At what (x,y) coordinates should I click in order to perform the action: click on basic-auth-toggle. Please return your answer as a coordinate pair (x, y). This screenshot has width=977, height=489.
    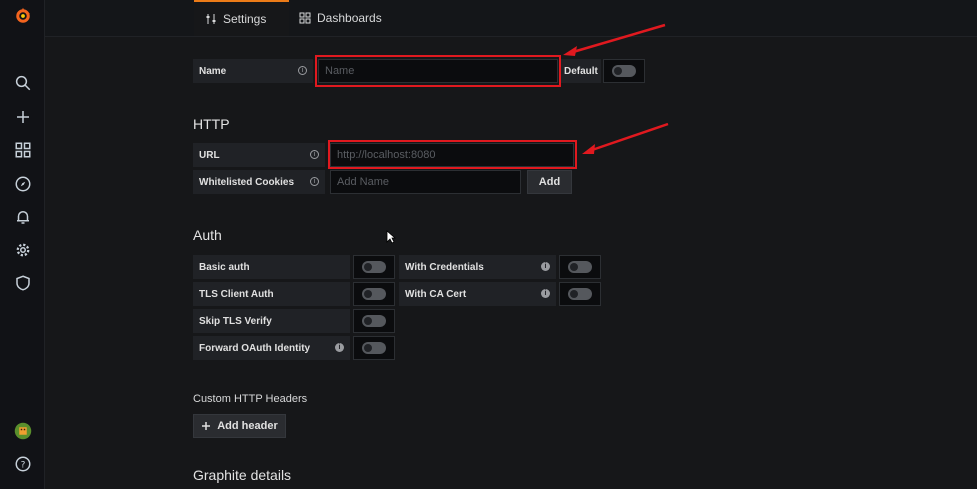
    Looking at the image, I should click on (374, 267).